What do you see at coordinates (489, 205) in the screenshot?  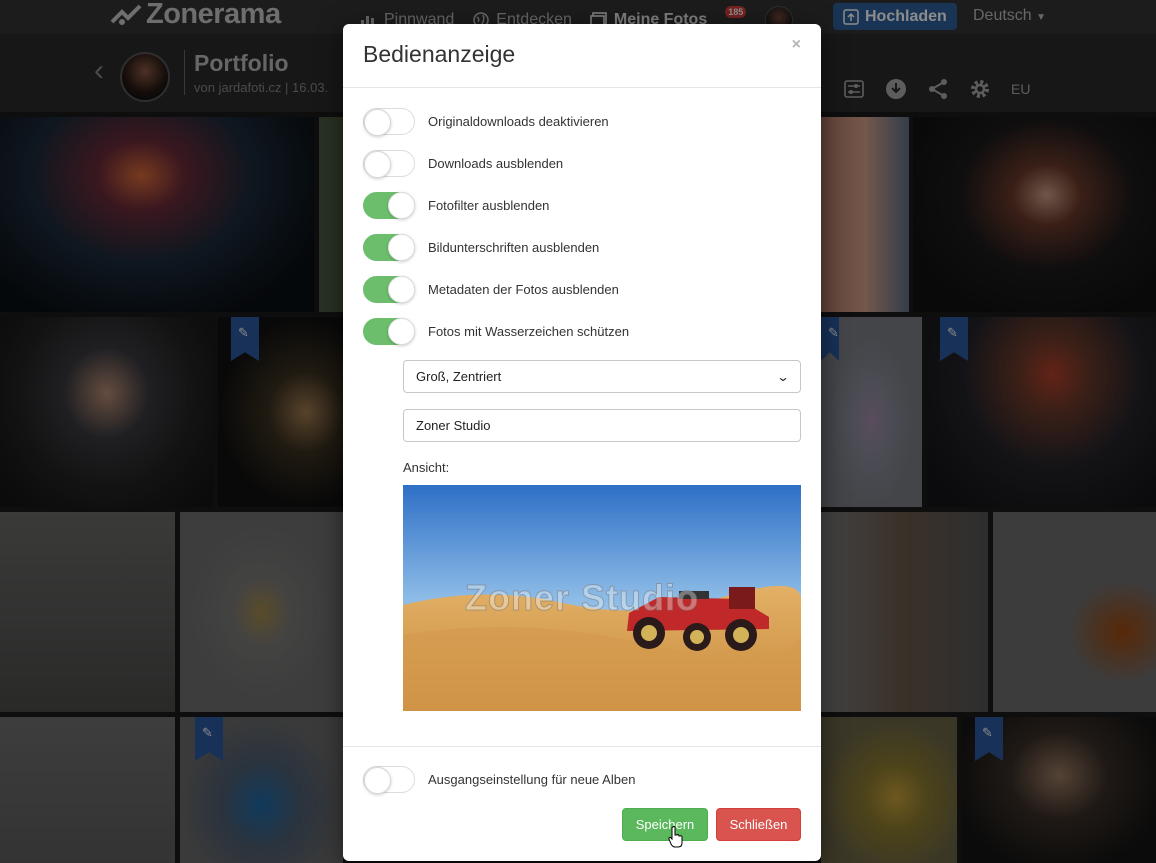 I see `toggle-label: Fotofilter ausblenden` at bounding box center [489, 205].